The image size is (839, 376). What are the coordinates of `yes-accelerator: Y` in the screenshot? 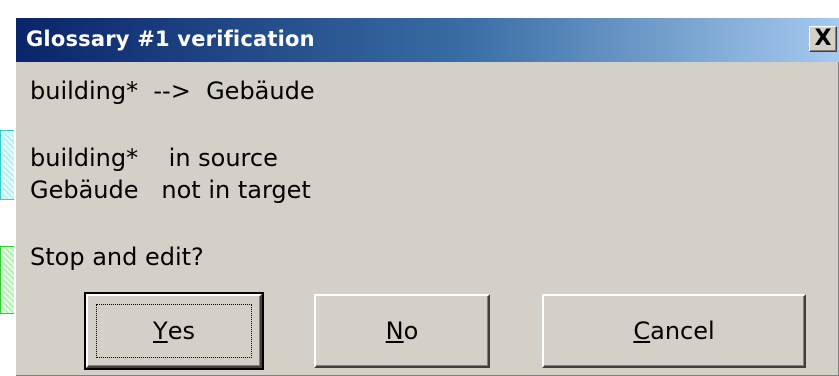 It's located at (160, 331).